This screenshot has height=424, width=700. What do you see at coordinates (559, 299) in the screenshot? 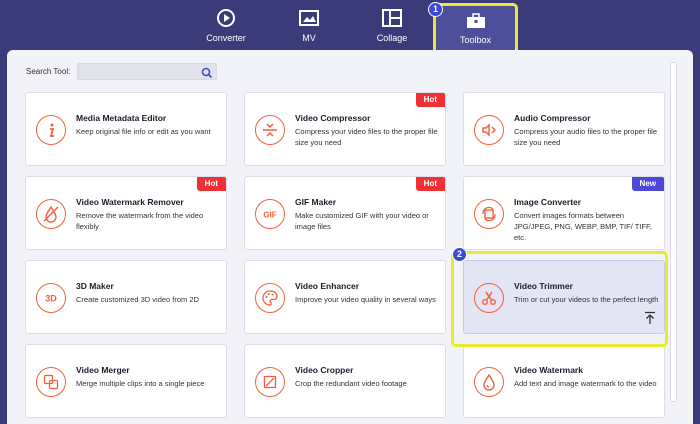
I see `selection-highlight` at bounding box center [559, 299].